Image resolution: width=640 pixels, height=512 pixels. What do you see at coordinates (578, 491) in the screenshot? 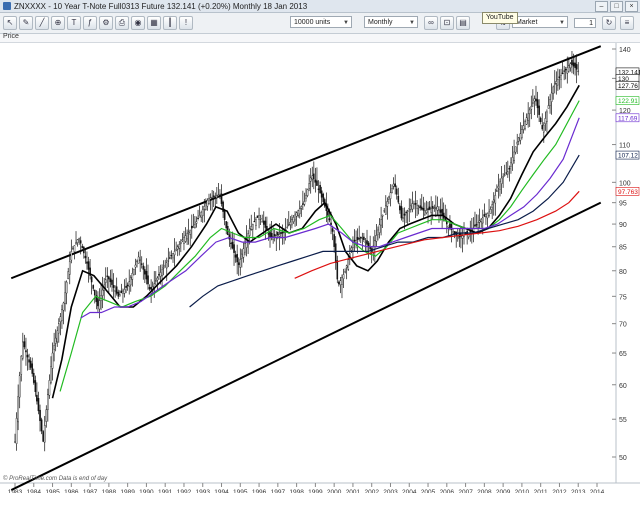
I see `time-tick-label: 2013` at bounding box center [578, 491].